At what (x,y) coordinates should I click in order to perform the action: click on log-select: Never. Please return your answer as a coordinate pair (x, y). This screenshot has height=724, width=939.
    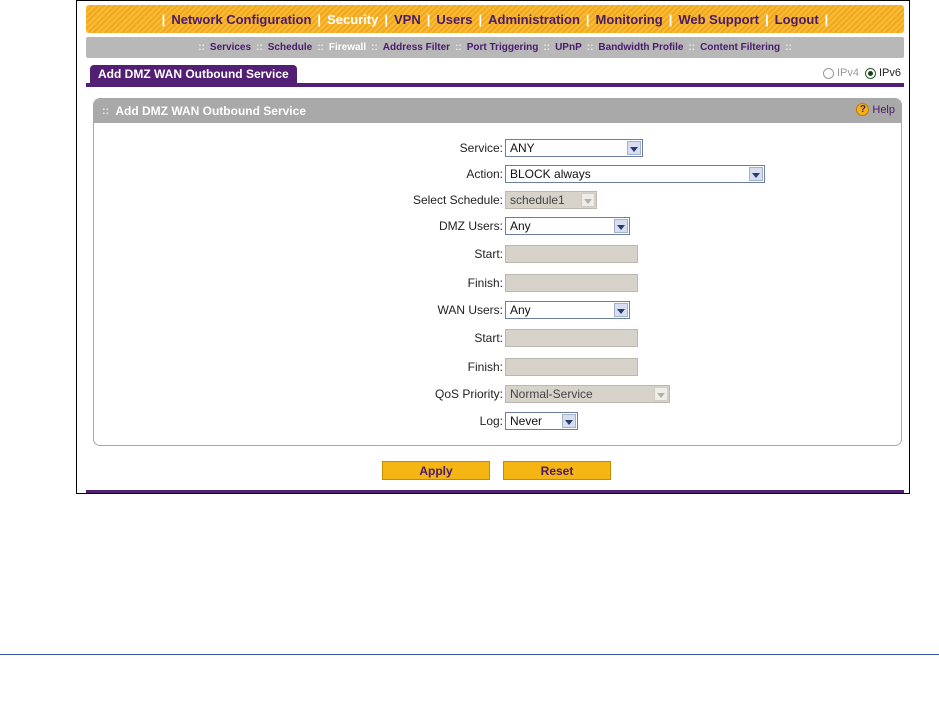
    Looking at the image, I should click on (541, 421).